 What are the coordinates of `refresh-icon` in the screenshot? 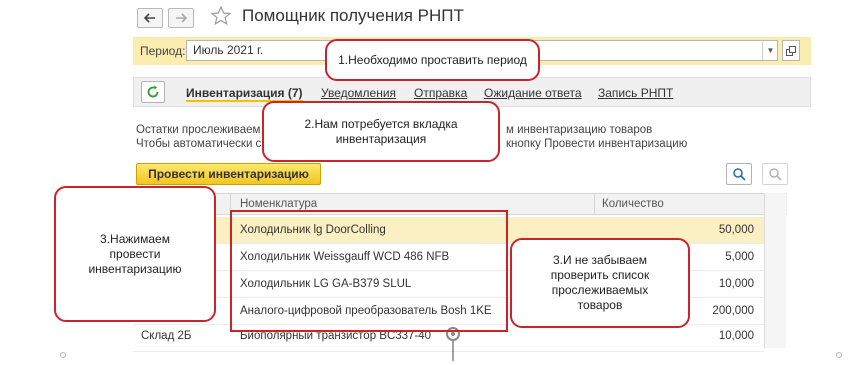 It's located at (153, 91).